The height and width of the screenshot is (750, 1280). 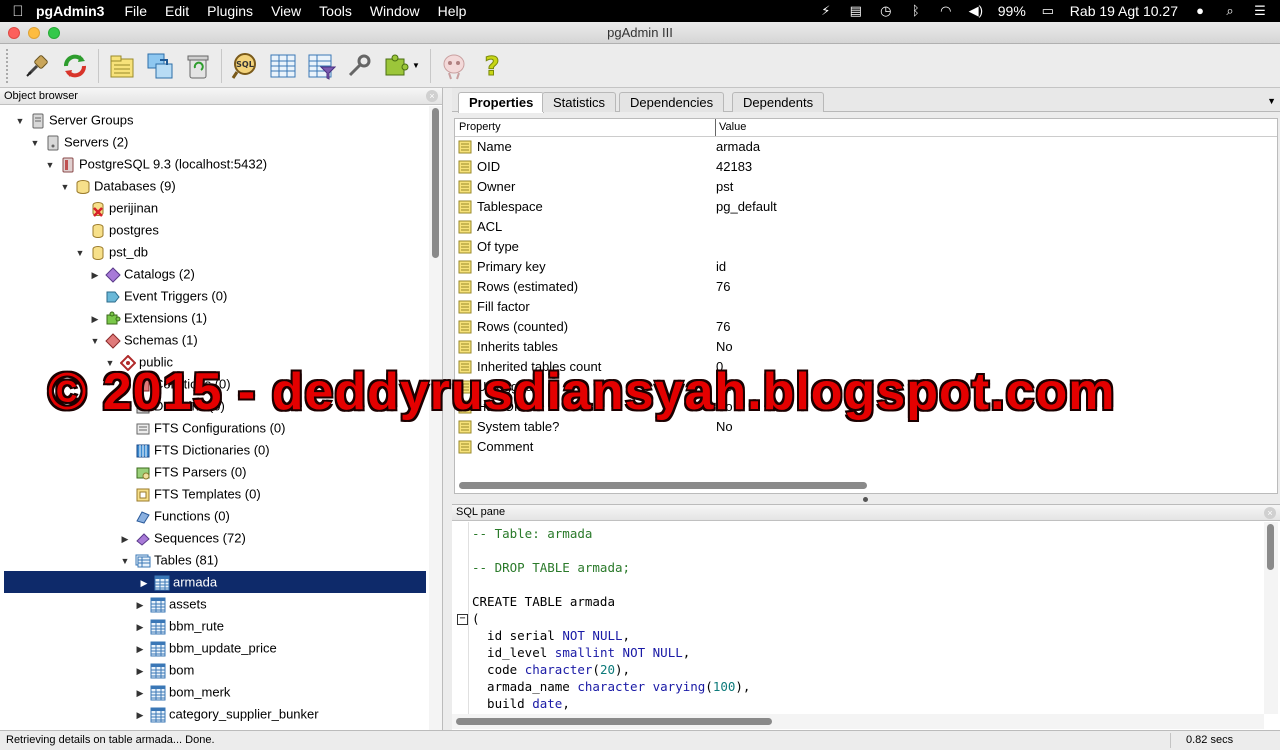 I want to click on menu-file: File, so click(x=135, y=11).